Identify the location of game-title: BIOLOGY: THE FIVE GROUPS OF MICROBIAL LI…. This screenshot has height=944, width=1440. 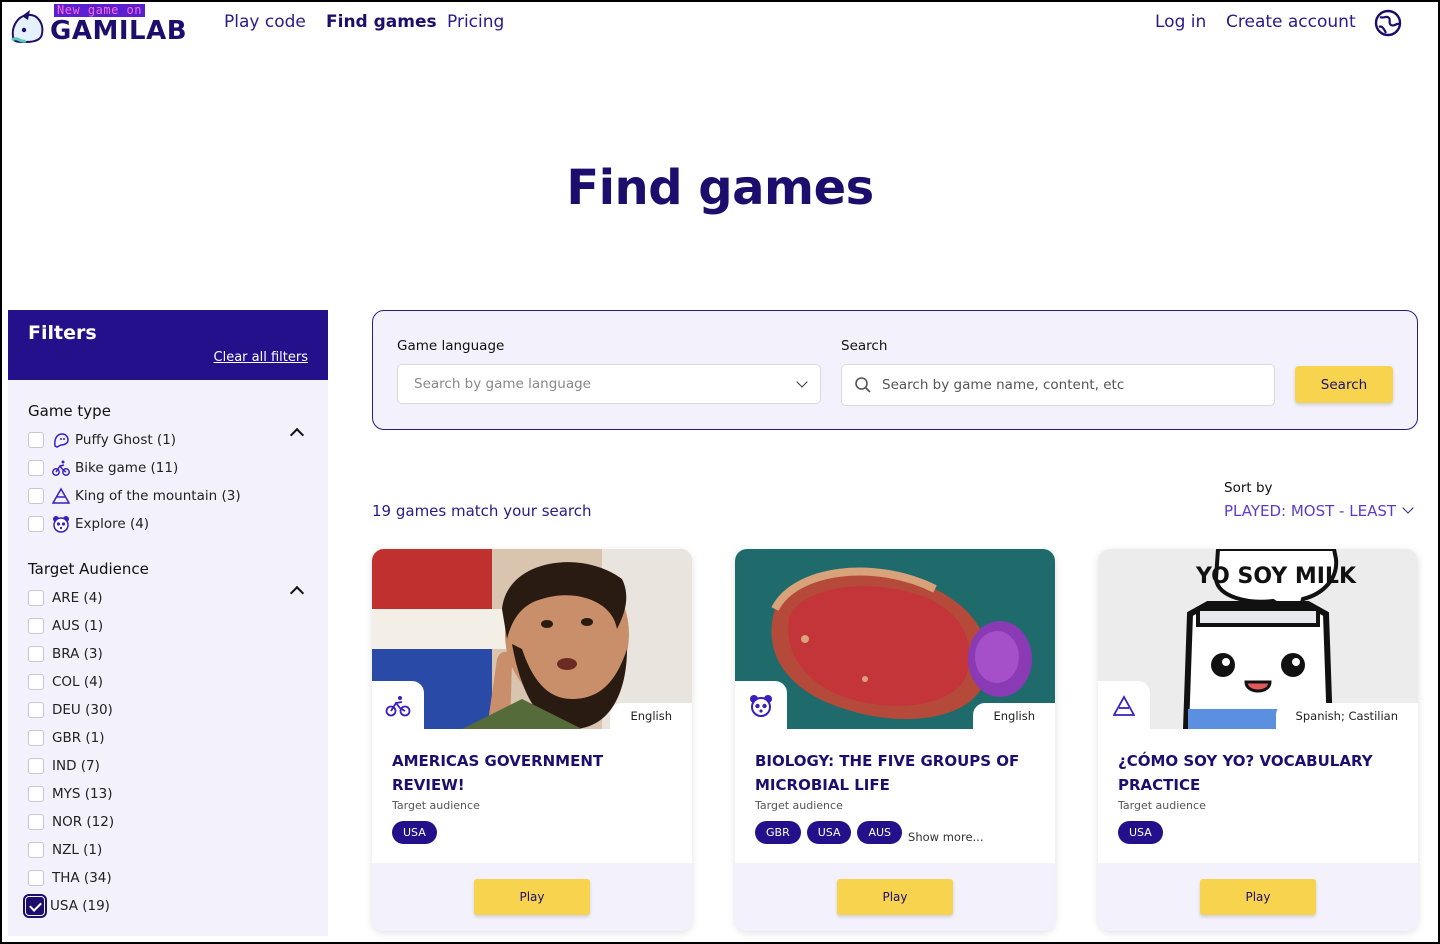
(897, 773).